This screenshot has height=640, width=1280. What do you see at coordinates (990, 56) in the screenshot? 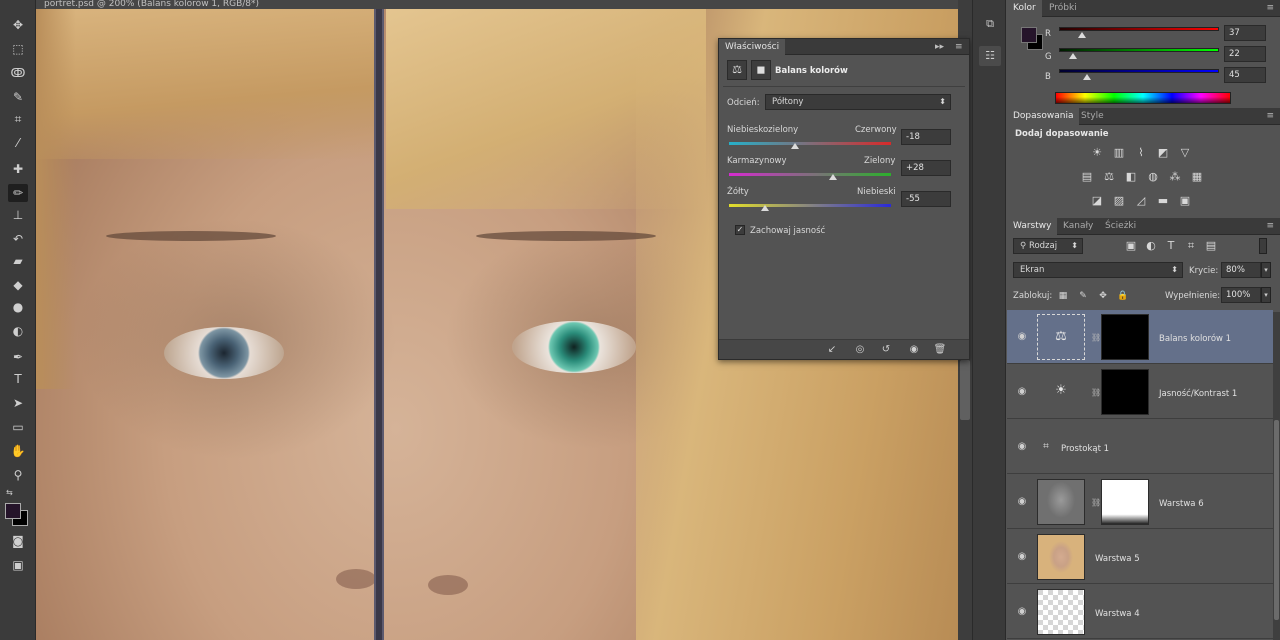
I see `properties-panel-icon: ☷` at bounding box center [990, 56].